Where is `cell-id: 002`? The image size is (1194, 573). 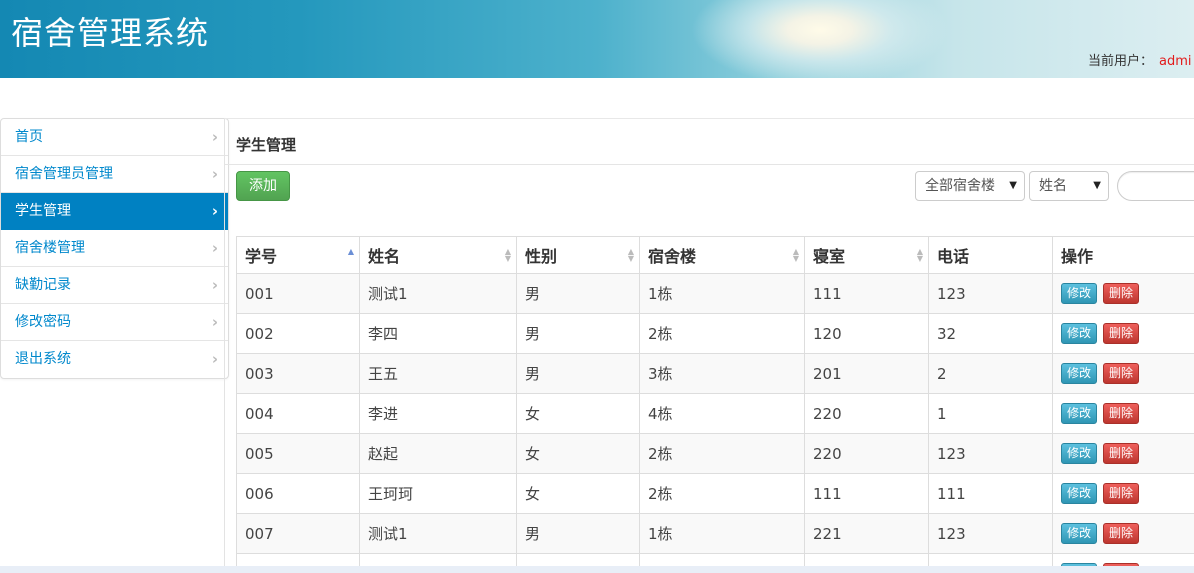
cell-id: 002 is located at coordinates (298, 333).